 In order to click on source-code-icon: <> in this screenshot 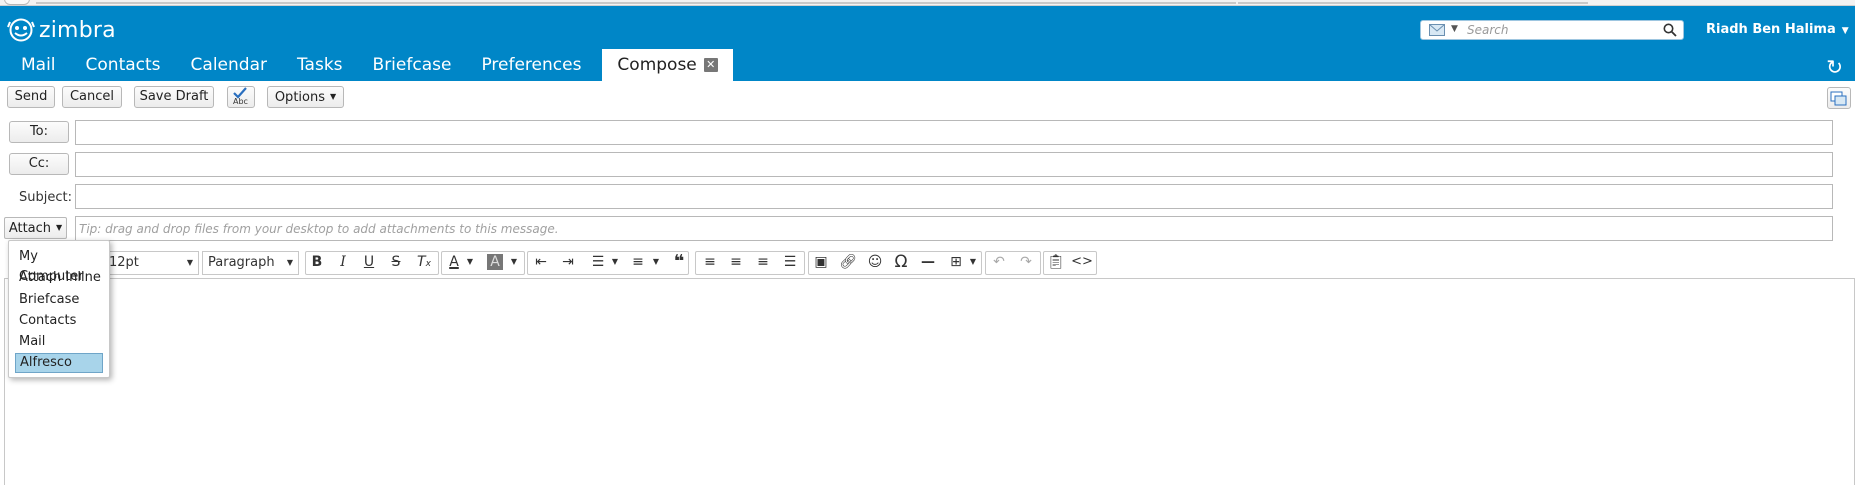, I will do `click(1082, 263)`.